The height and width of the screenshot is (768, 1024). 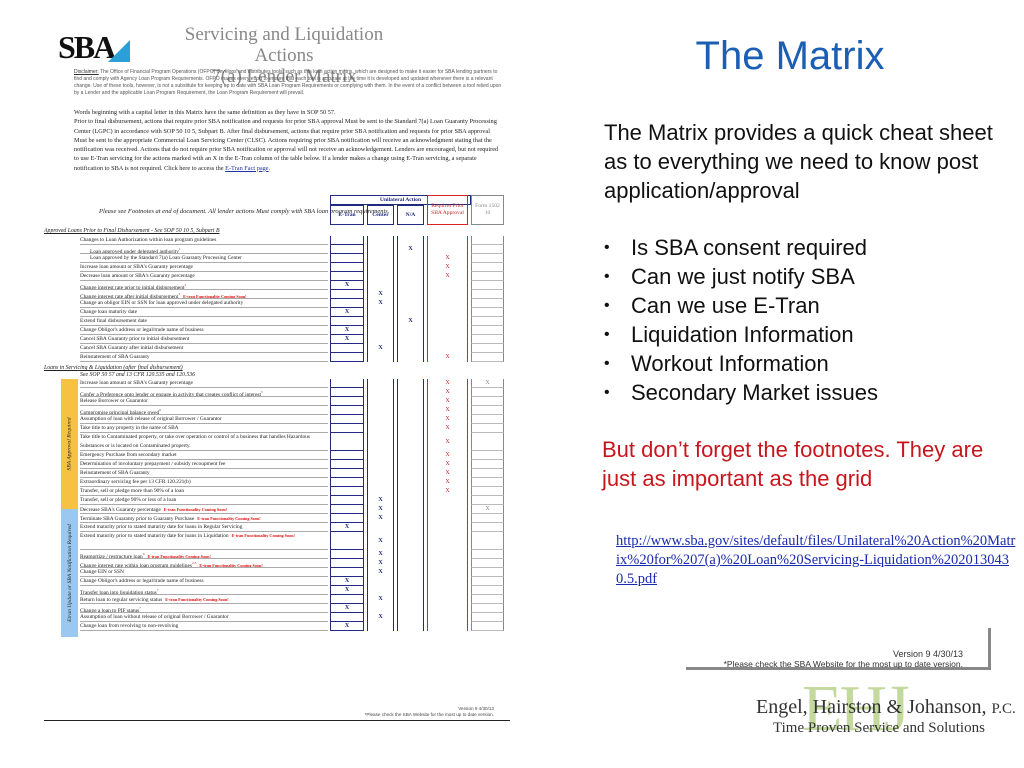 What do you see at coordinates (204, 321) in the screenshot?
I see `matrix-row-label: Extend final disbursement date` at bounding box center [204, 321].